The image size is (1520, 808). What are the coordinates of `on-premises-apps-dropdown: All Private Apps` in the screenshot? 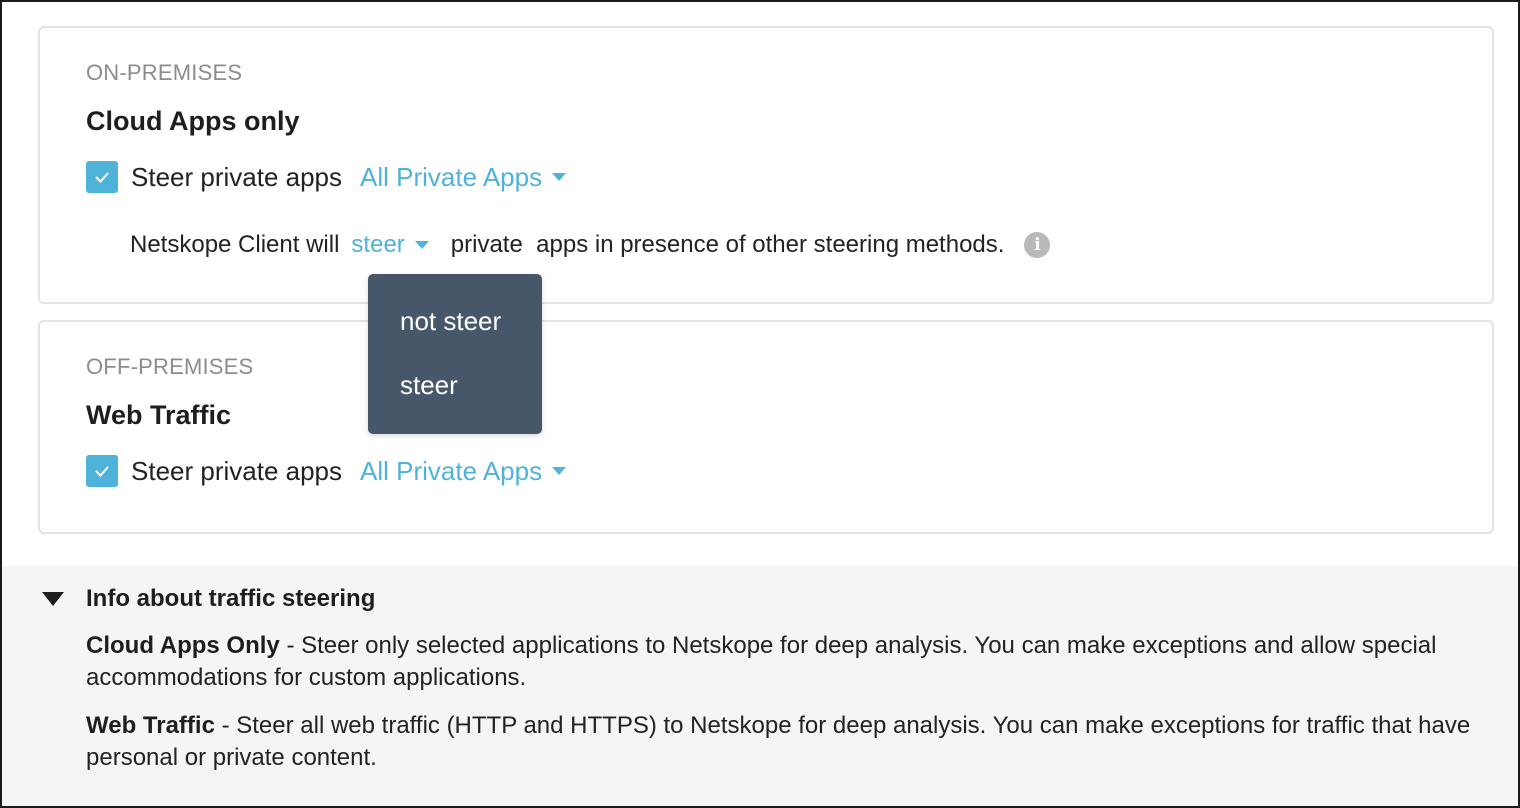 It's located at (463, 177).